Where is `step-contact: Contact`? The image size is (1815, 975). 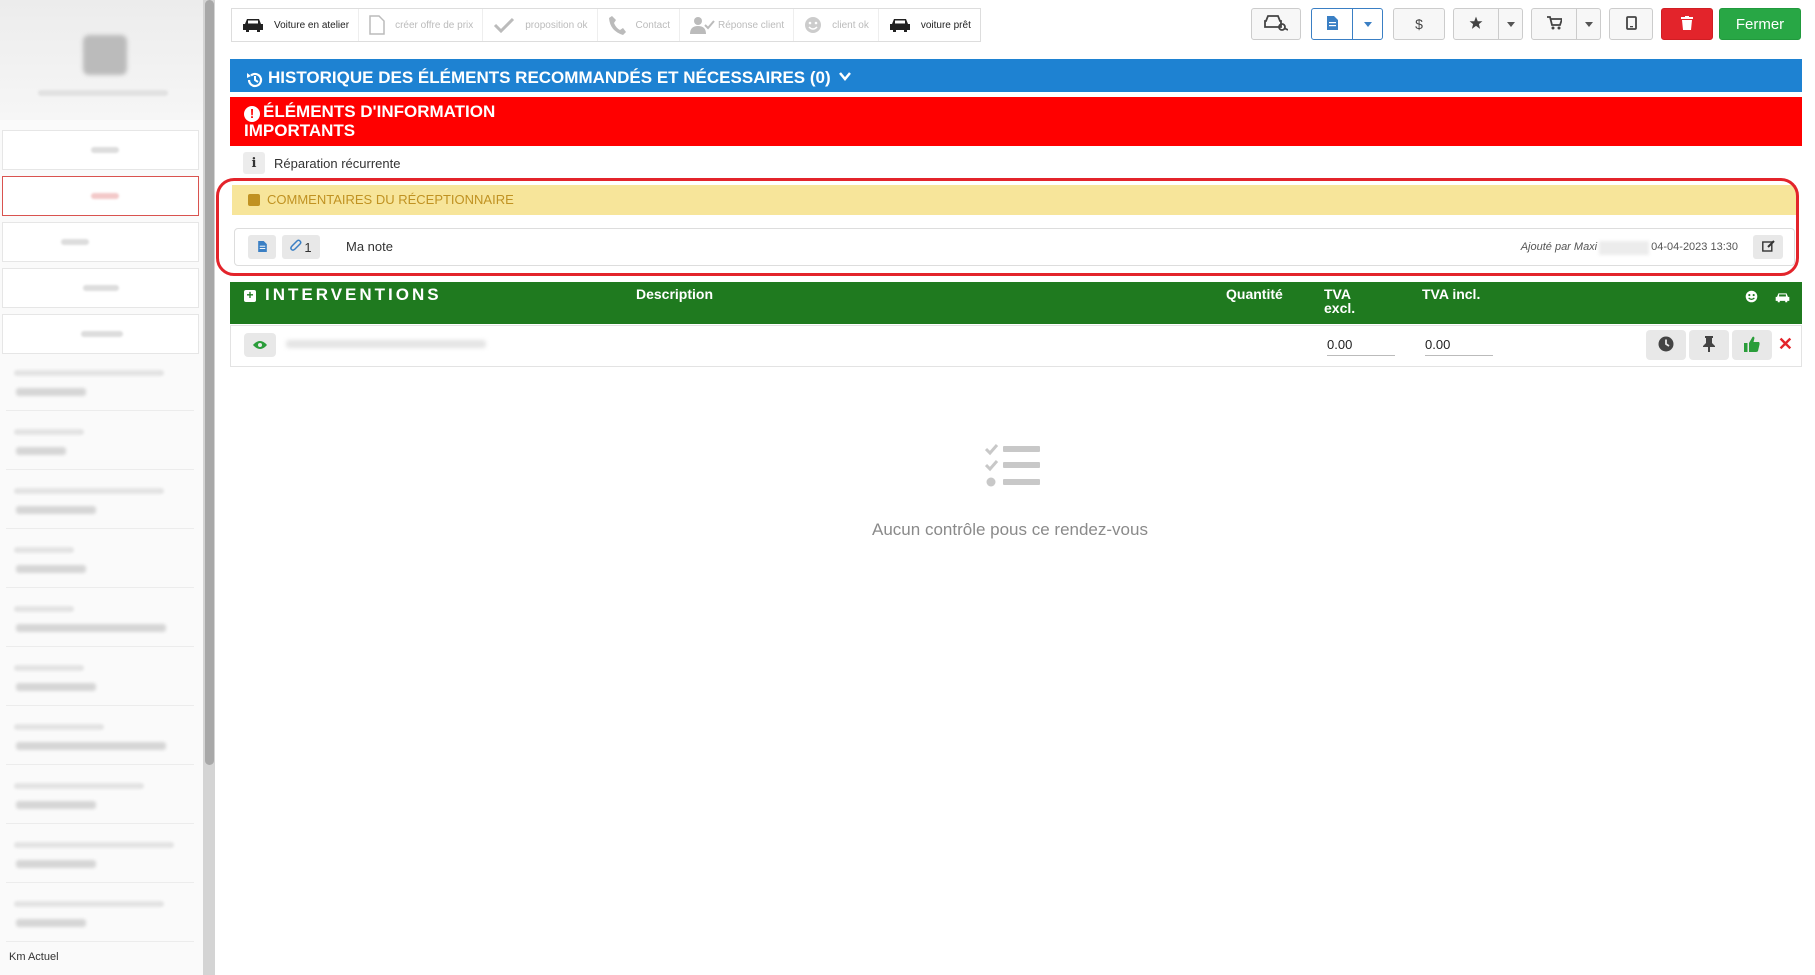 step-contact: Contact is located at coordinates (639, 25).